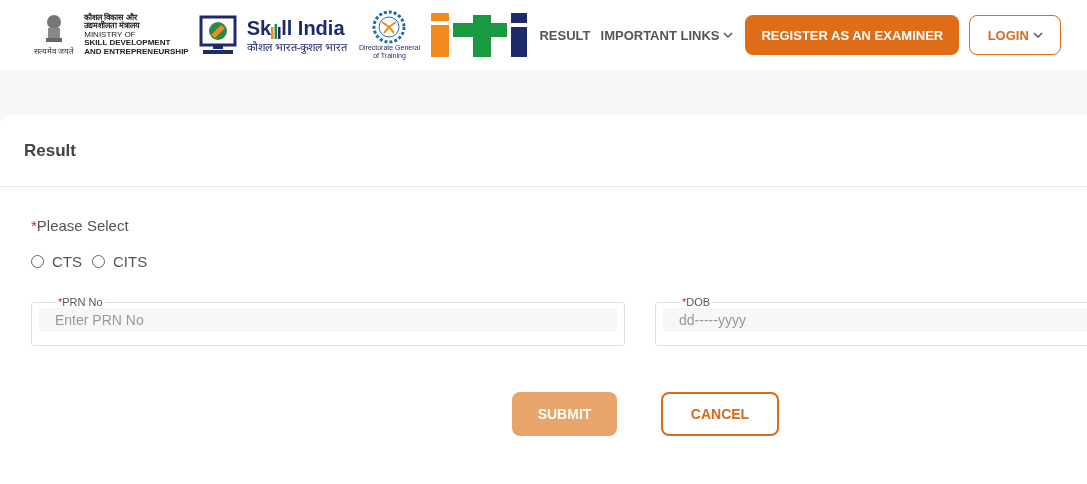 The height and width of the screenshot is (484, 1087). What do you see at coordinates (136, 52) in the screenshot?
I see `ministry-text: AND ENTREPRENEURSHIP` at bounding box center [136, 52].